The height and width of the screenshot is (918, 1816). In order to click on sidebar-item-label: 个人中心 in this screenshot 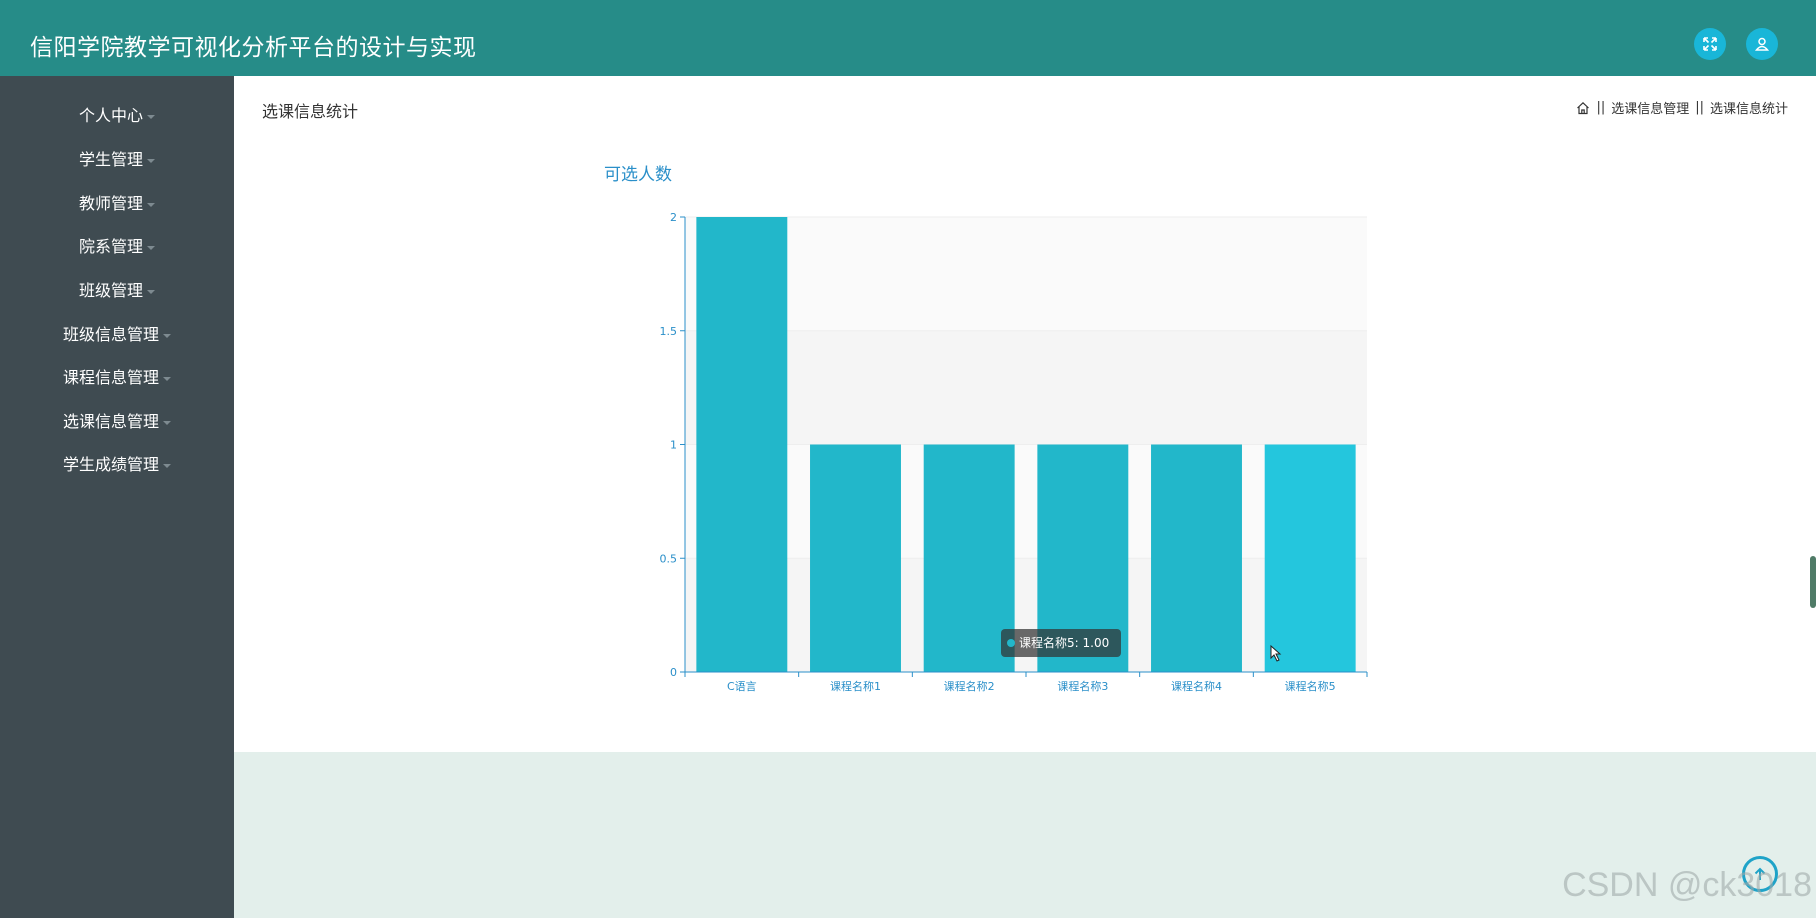, I will do `click(110, 115)`.